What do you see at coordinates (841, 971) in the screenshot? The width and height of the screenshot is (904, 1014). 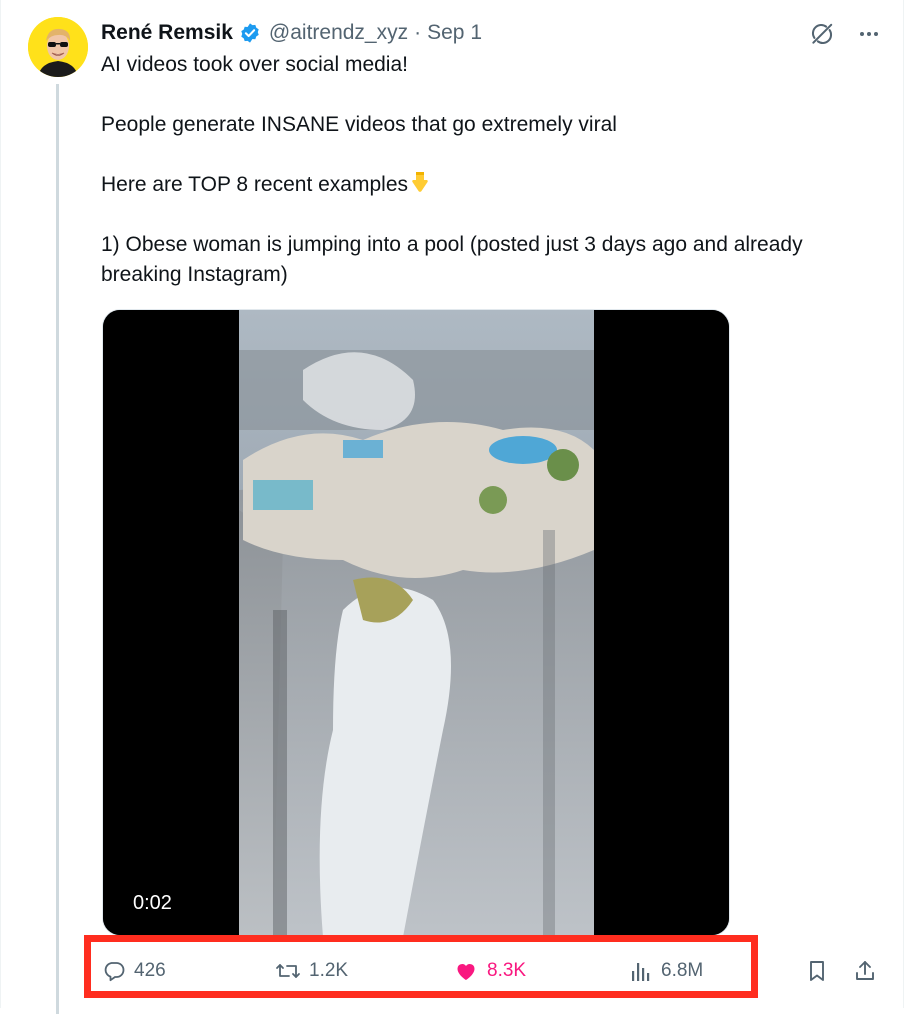 I see `right-action-icons` at bounding box center [841, 971].